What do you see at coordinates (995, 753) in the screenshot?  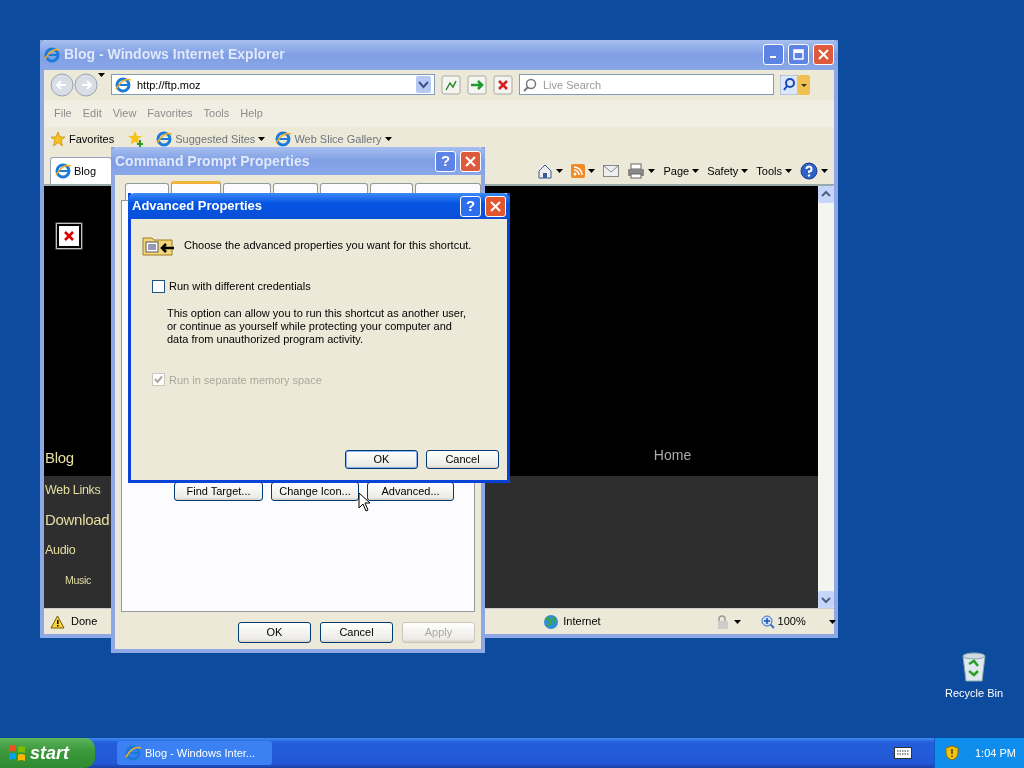 I see `clock: 1:04 PM` at bounding box center [995, 753].